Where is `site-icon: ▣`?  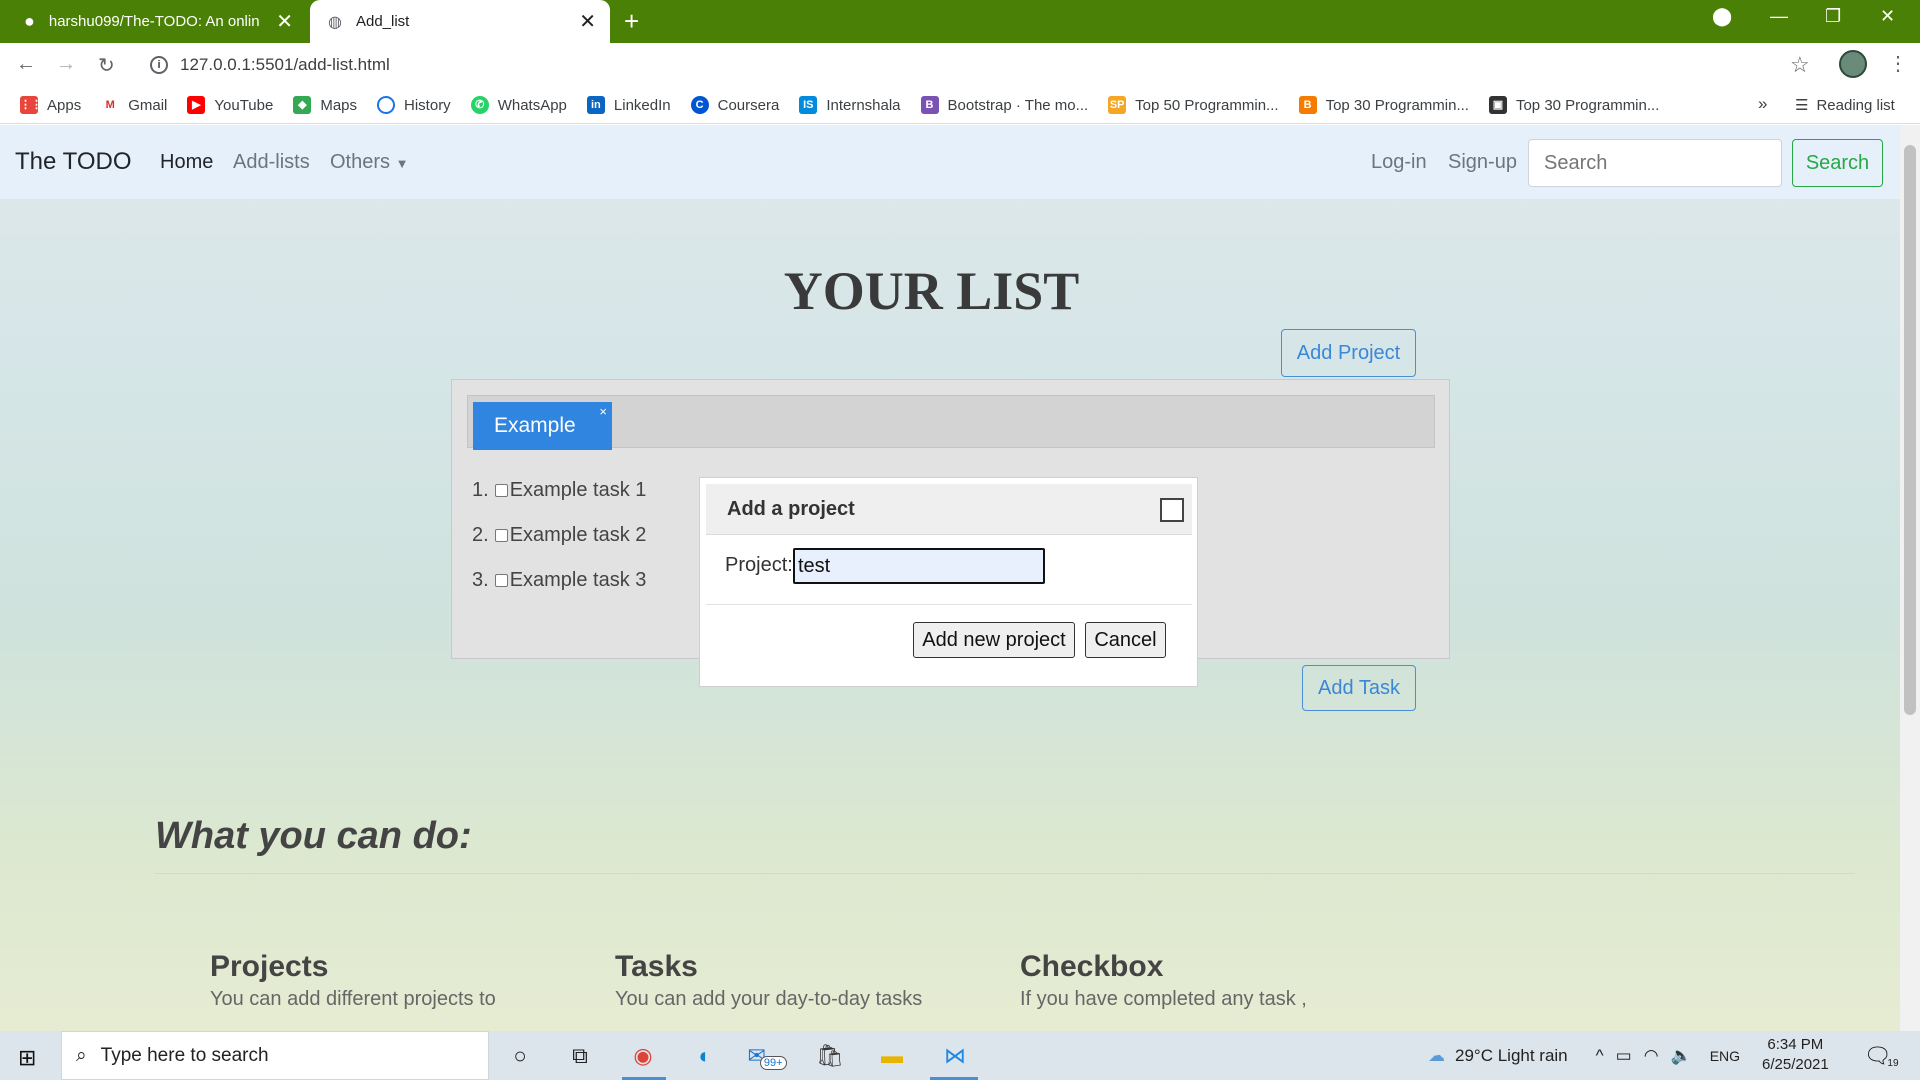 site-icon: ▣ is located at coordinates (1497, 105).